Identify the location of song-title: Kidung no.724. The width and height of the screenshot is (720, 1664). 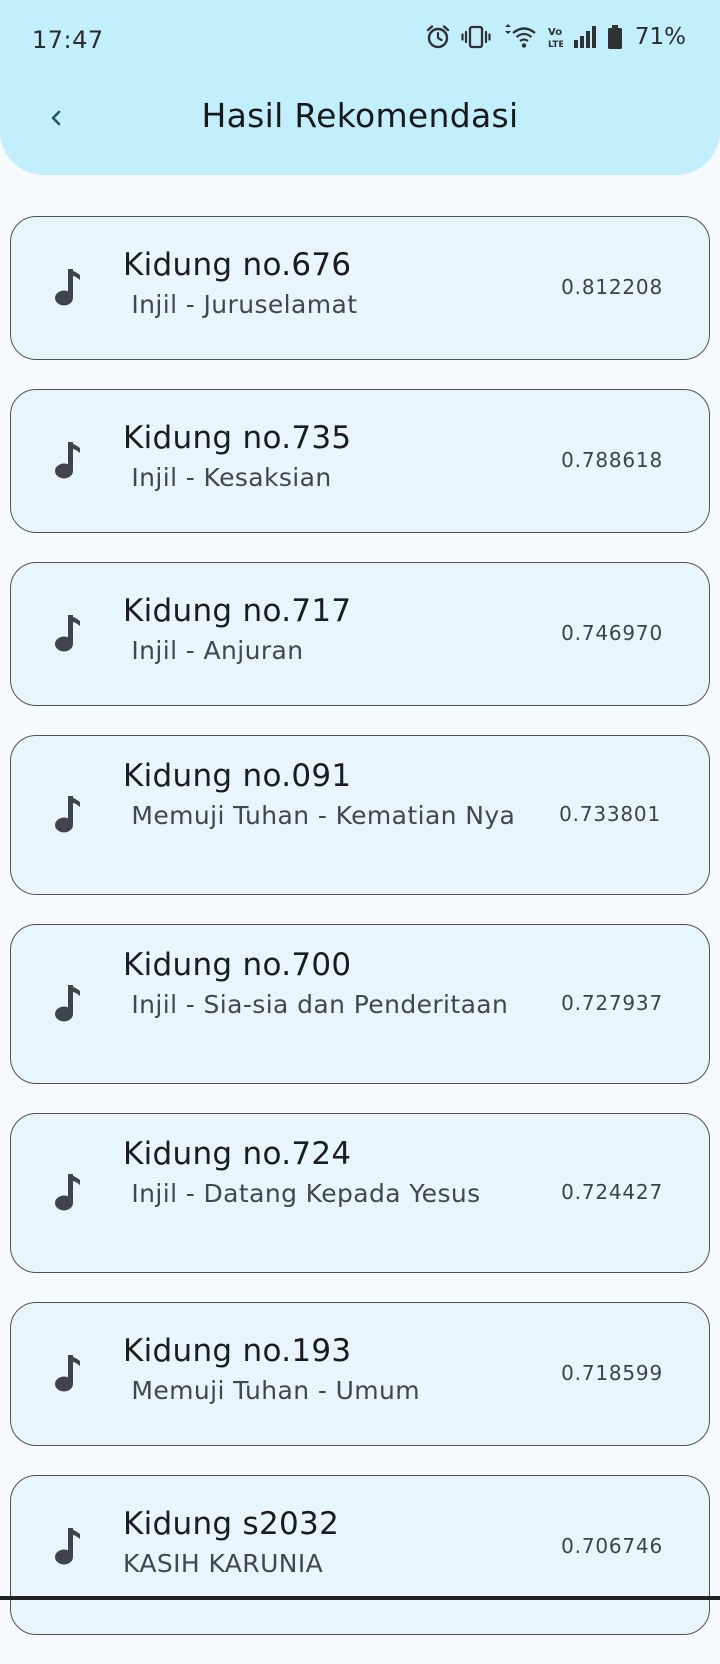
(237, 1154).